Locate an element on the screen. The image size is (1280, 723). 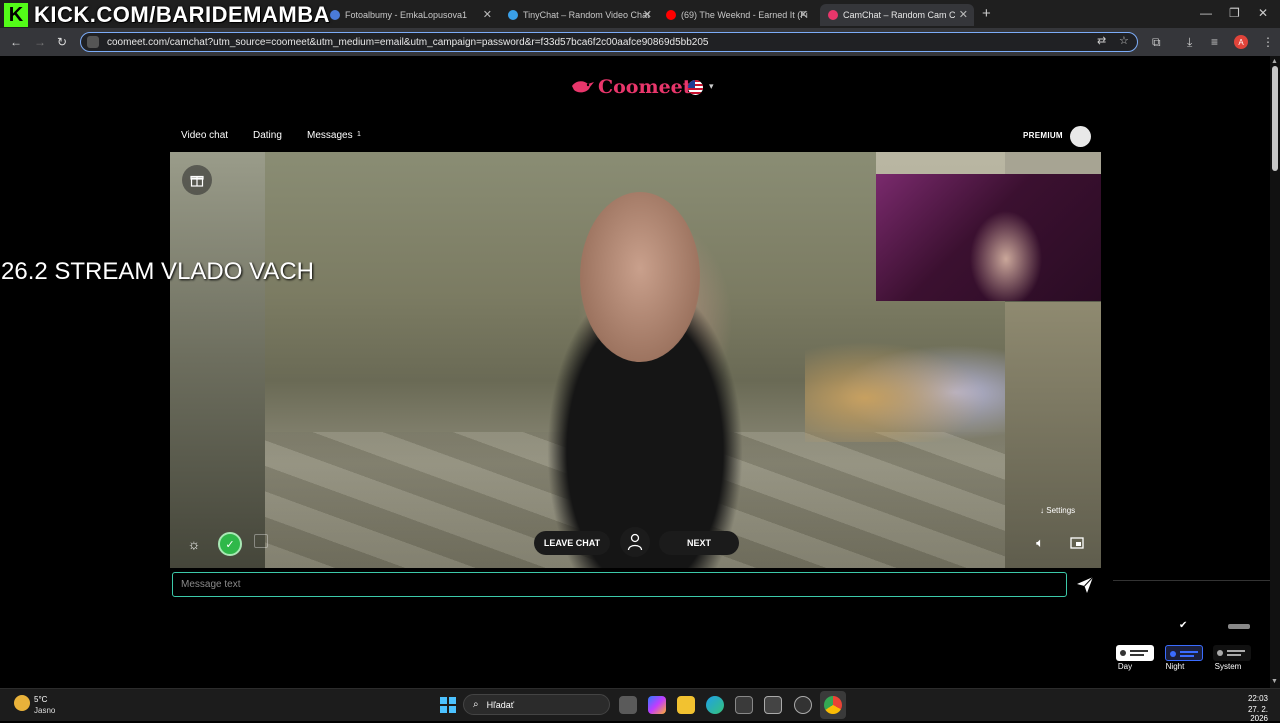
scroll-down-icon: ▼ is located at coordinates (1274, 681).